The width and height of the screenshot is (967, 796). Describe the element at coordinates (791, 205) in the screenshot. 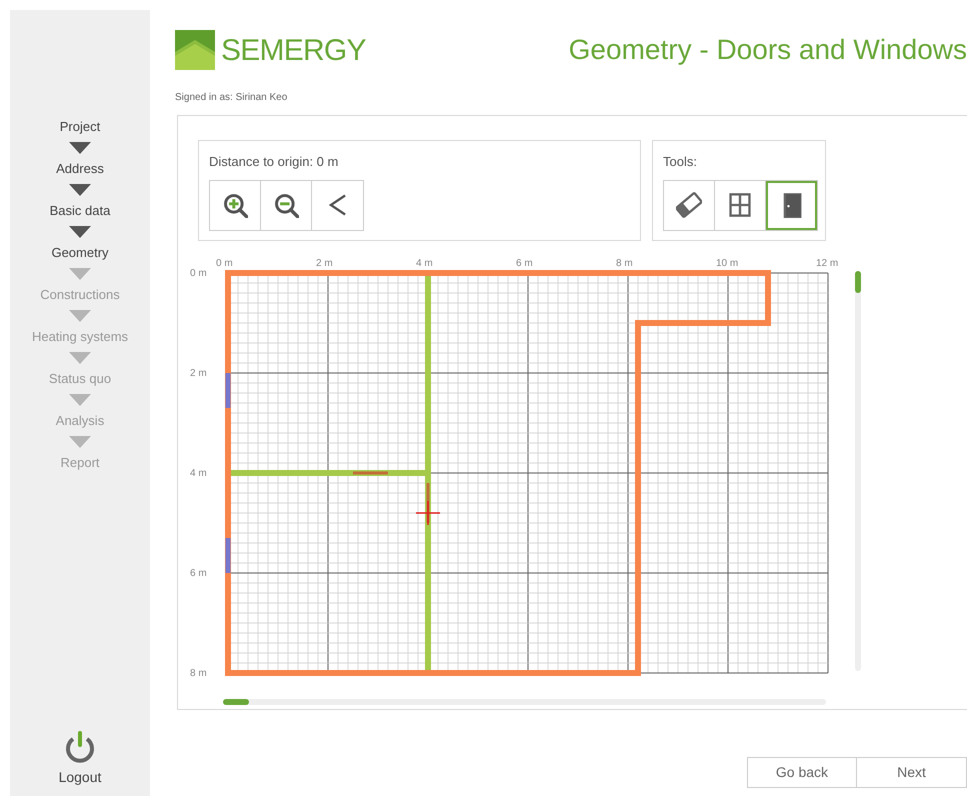

I see `door-tool-button` at that location.